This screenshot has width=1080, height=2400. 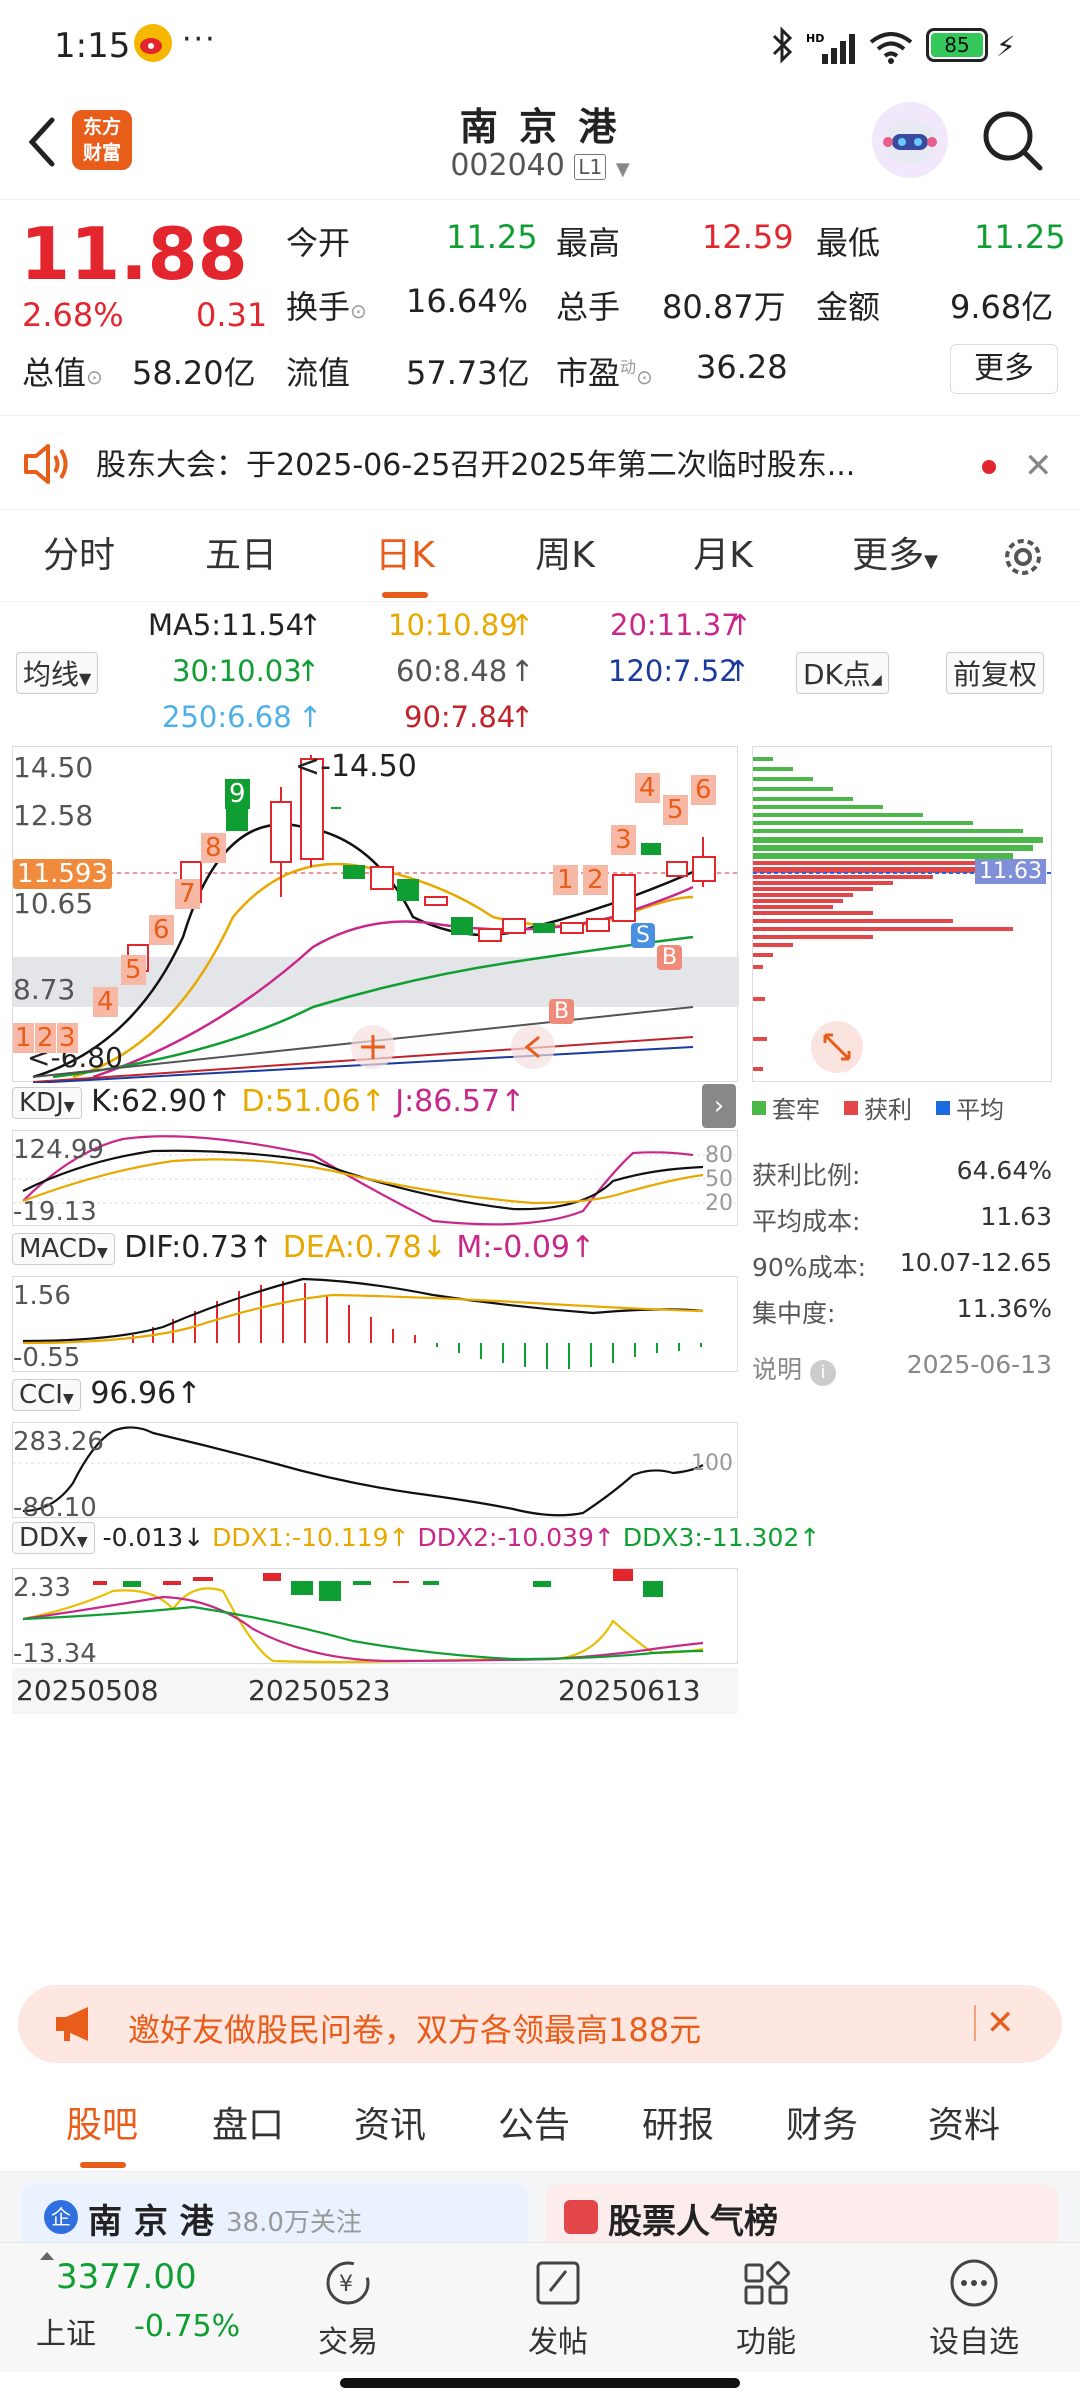 I want to click on dk-point-select: DK点◢, so click(x=842, y=673).